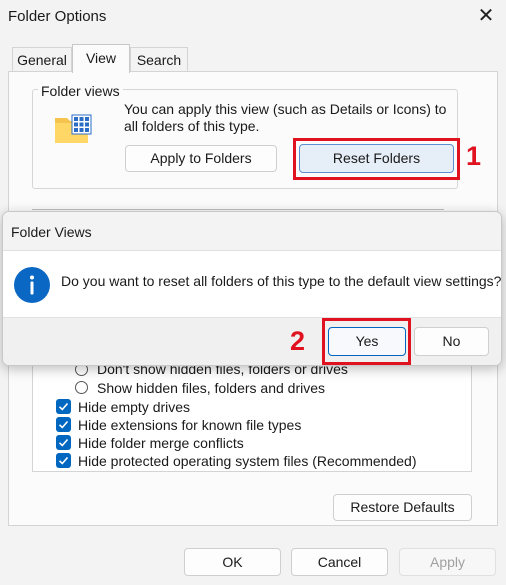 This screenshot has width=506, height=585. Describe the element at coordinates (74, 130) in the screenshot. I see `folder-view-icon` at that location.